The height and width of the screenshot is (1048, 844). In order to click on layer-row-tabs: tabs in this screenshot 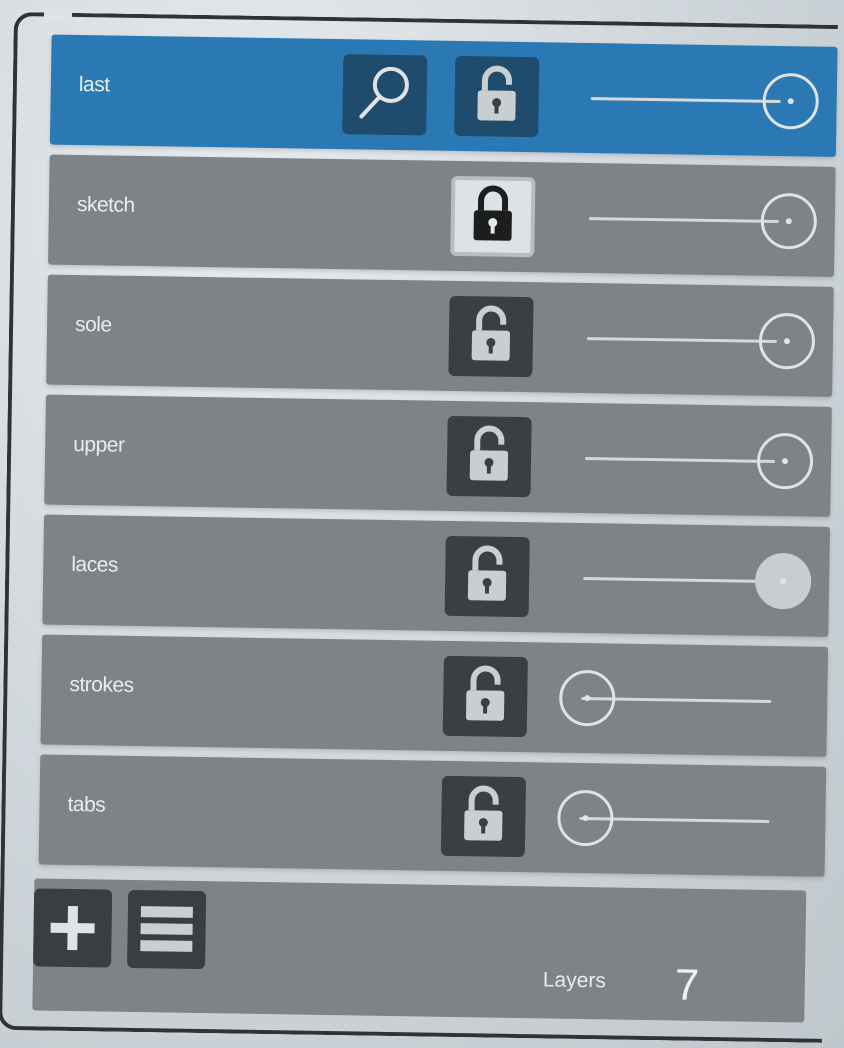, I will do `click(432, 815)`.